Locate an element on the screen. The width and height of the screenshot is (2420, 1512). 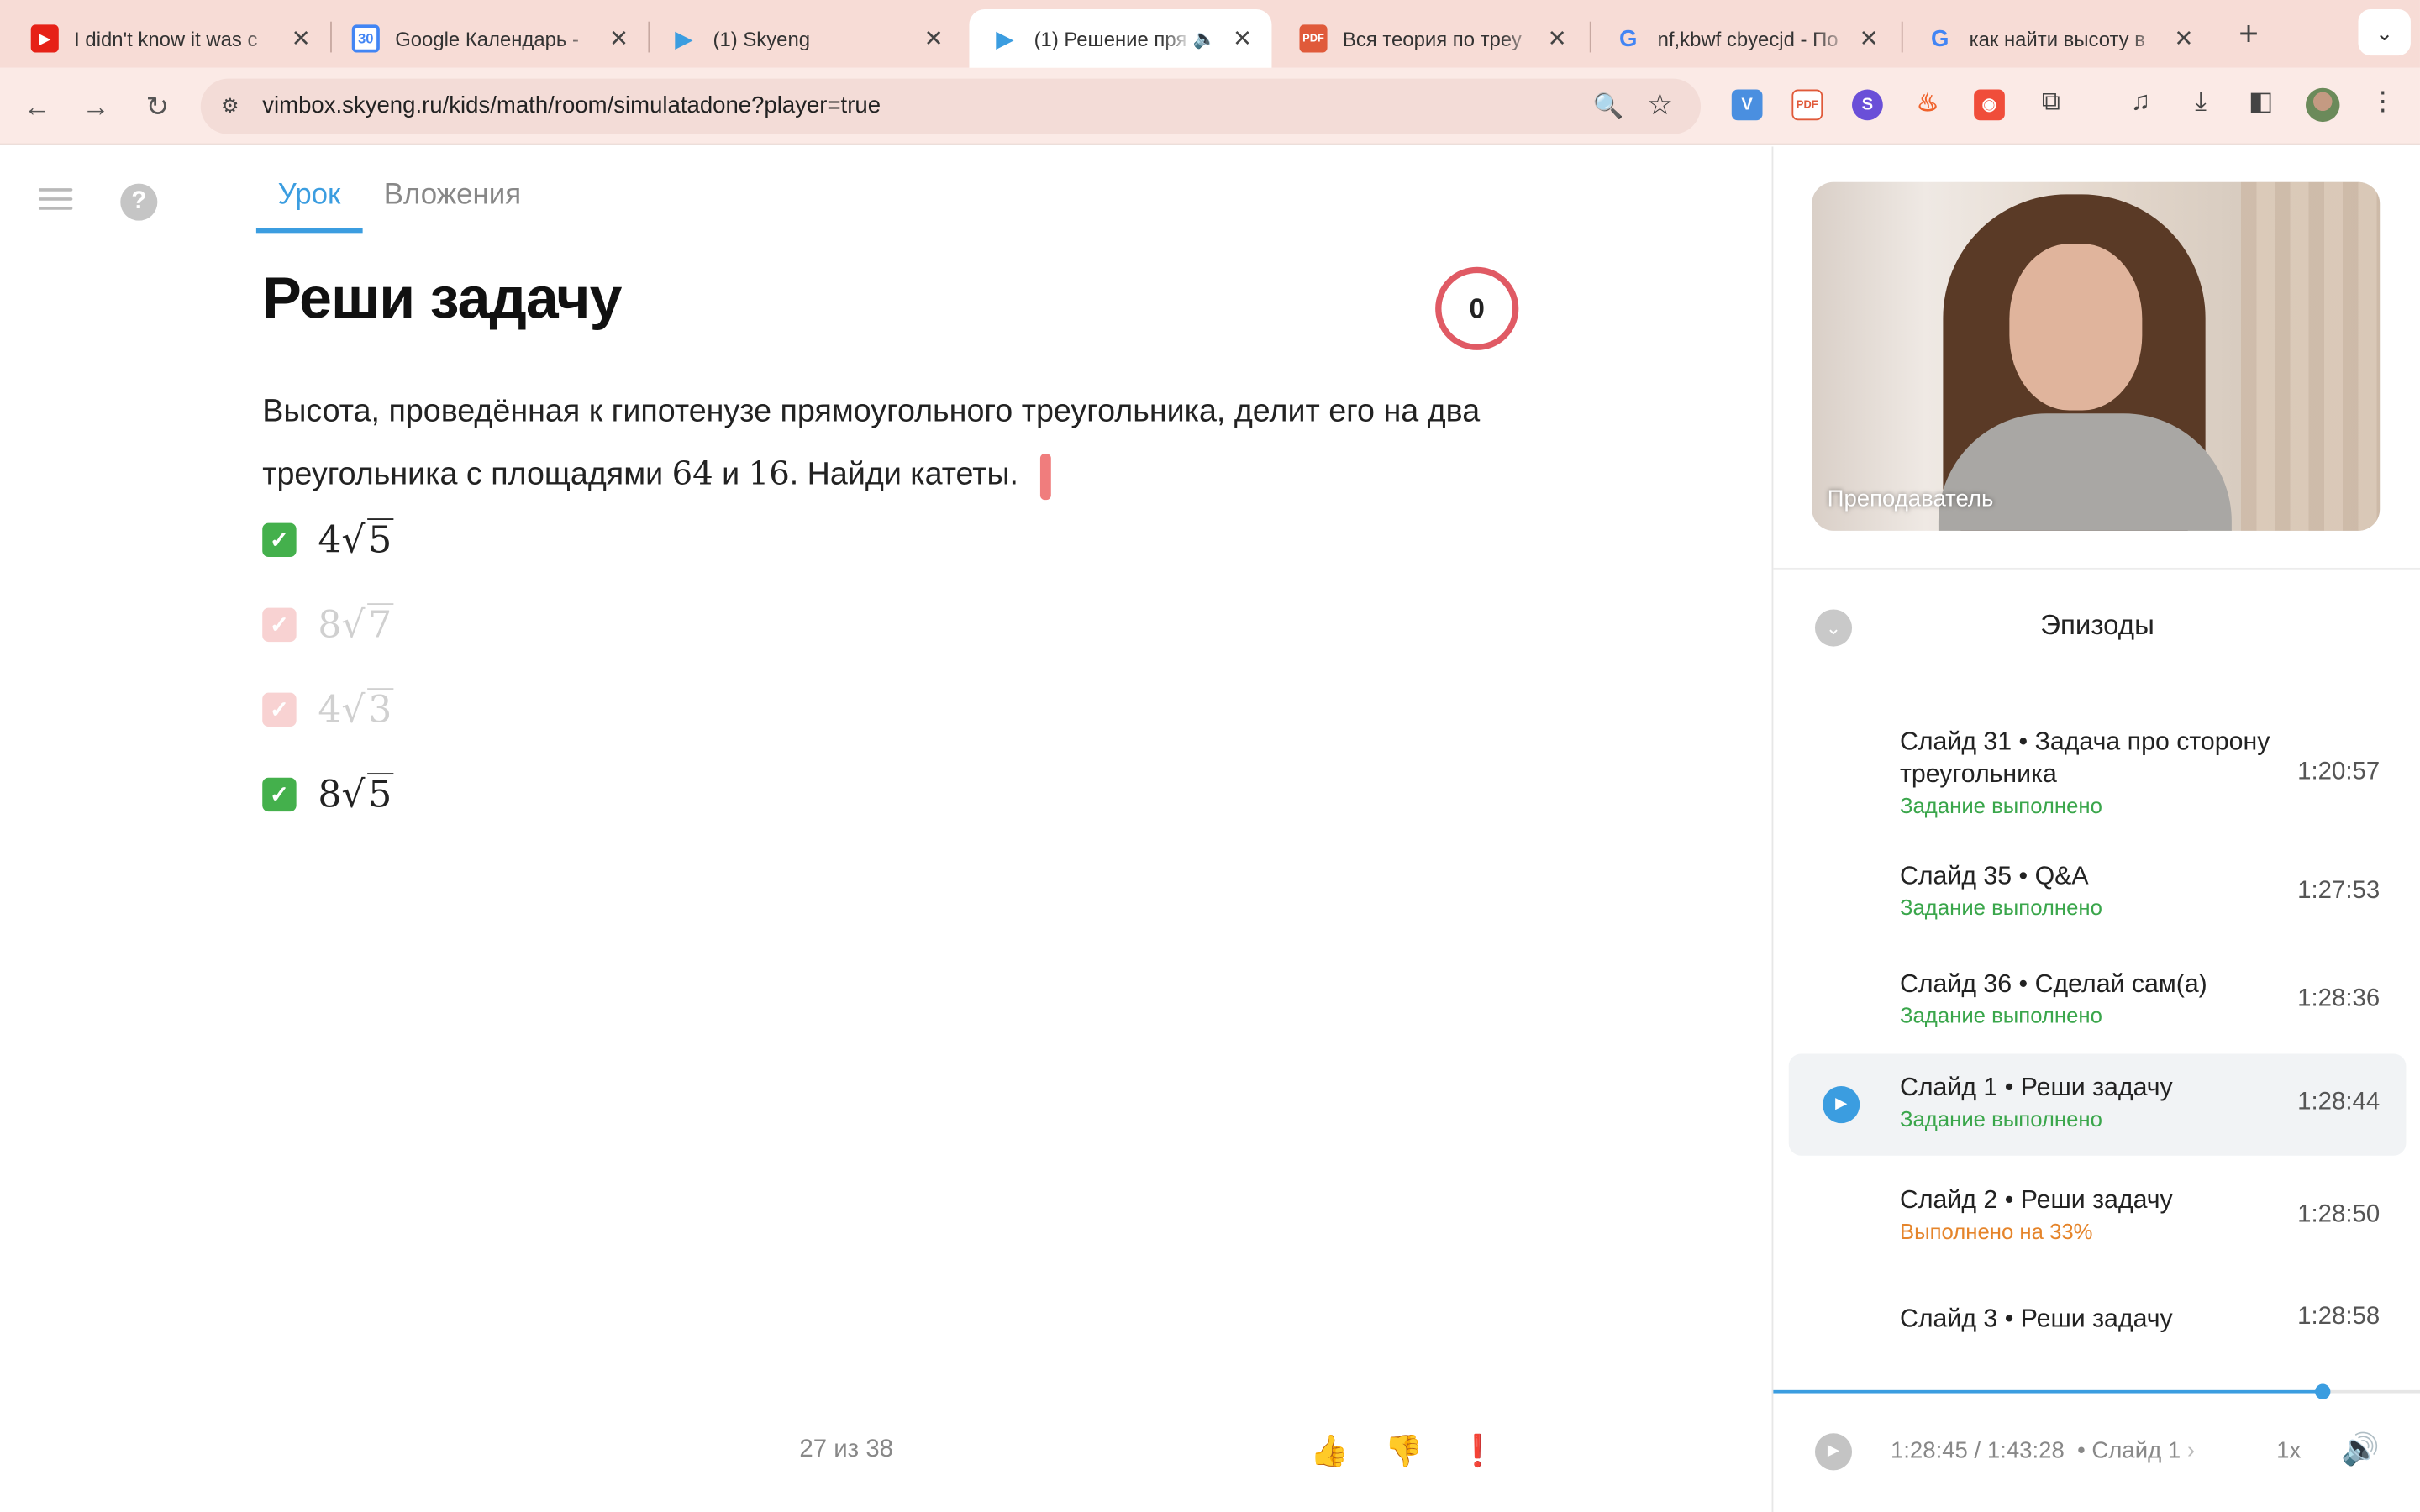
google-icon: G is located at coordinates (1939, 38).